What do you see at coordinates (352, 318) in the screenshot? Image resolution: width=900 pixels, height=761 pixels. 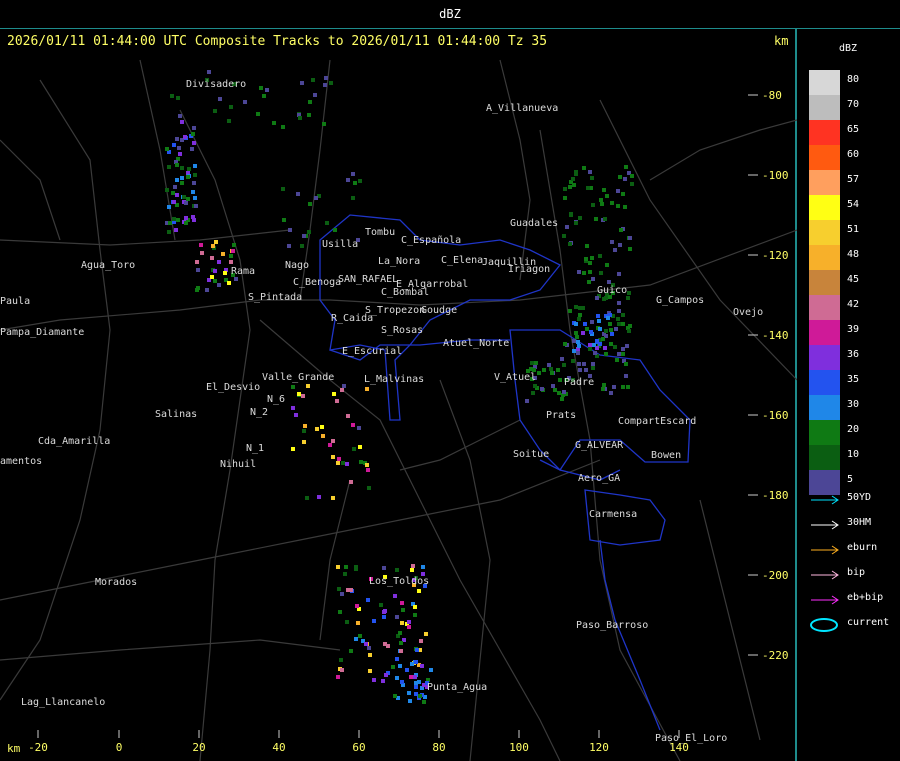 I see `place-label: R_Caida` at bounding box center [352, 318].